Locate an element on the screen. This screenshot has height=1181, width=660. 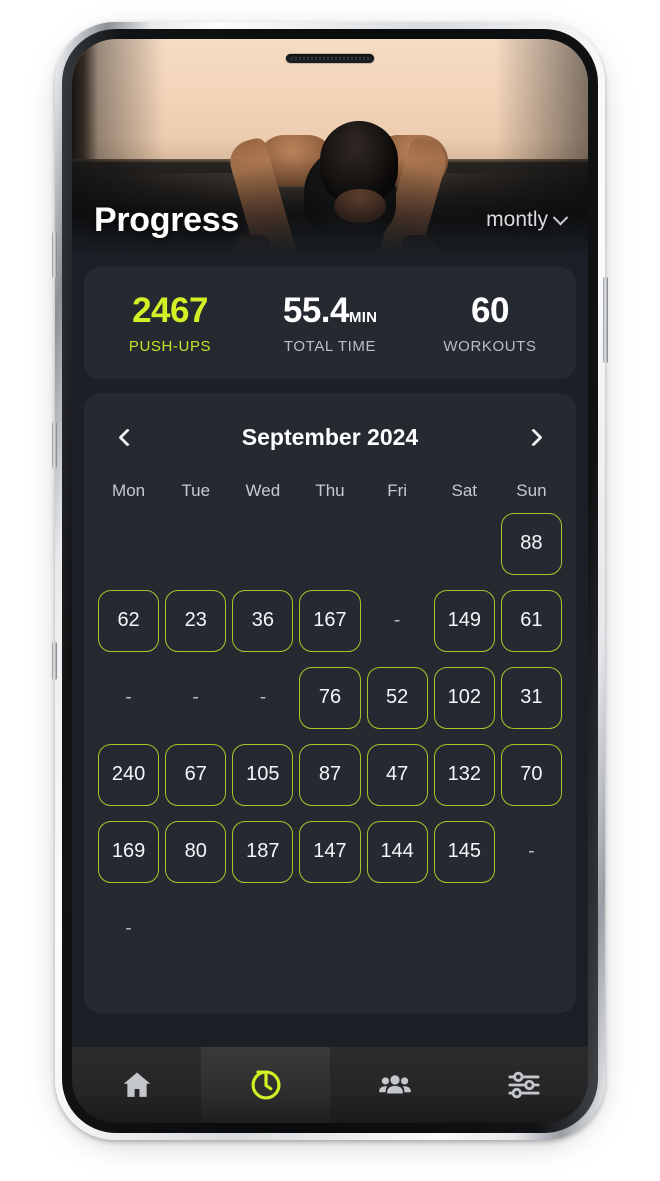
power-button is located at coordinates (605, 320).